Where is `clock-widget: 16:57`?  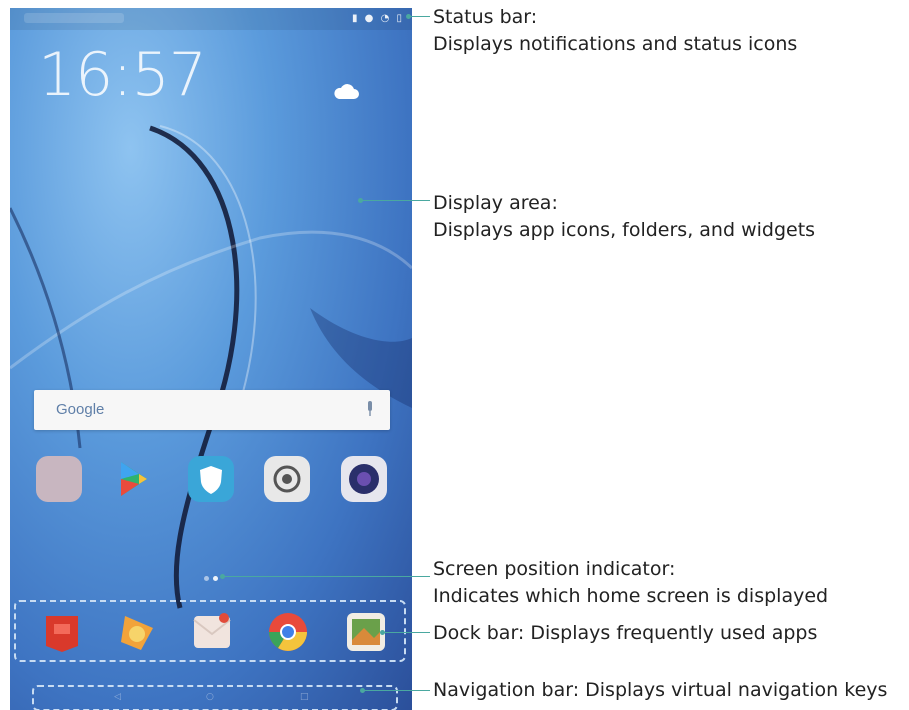 clock-widget: 16:57 is located at coordinates (122, 75).